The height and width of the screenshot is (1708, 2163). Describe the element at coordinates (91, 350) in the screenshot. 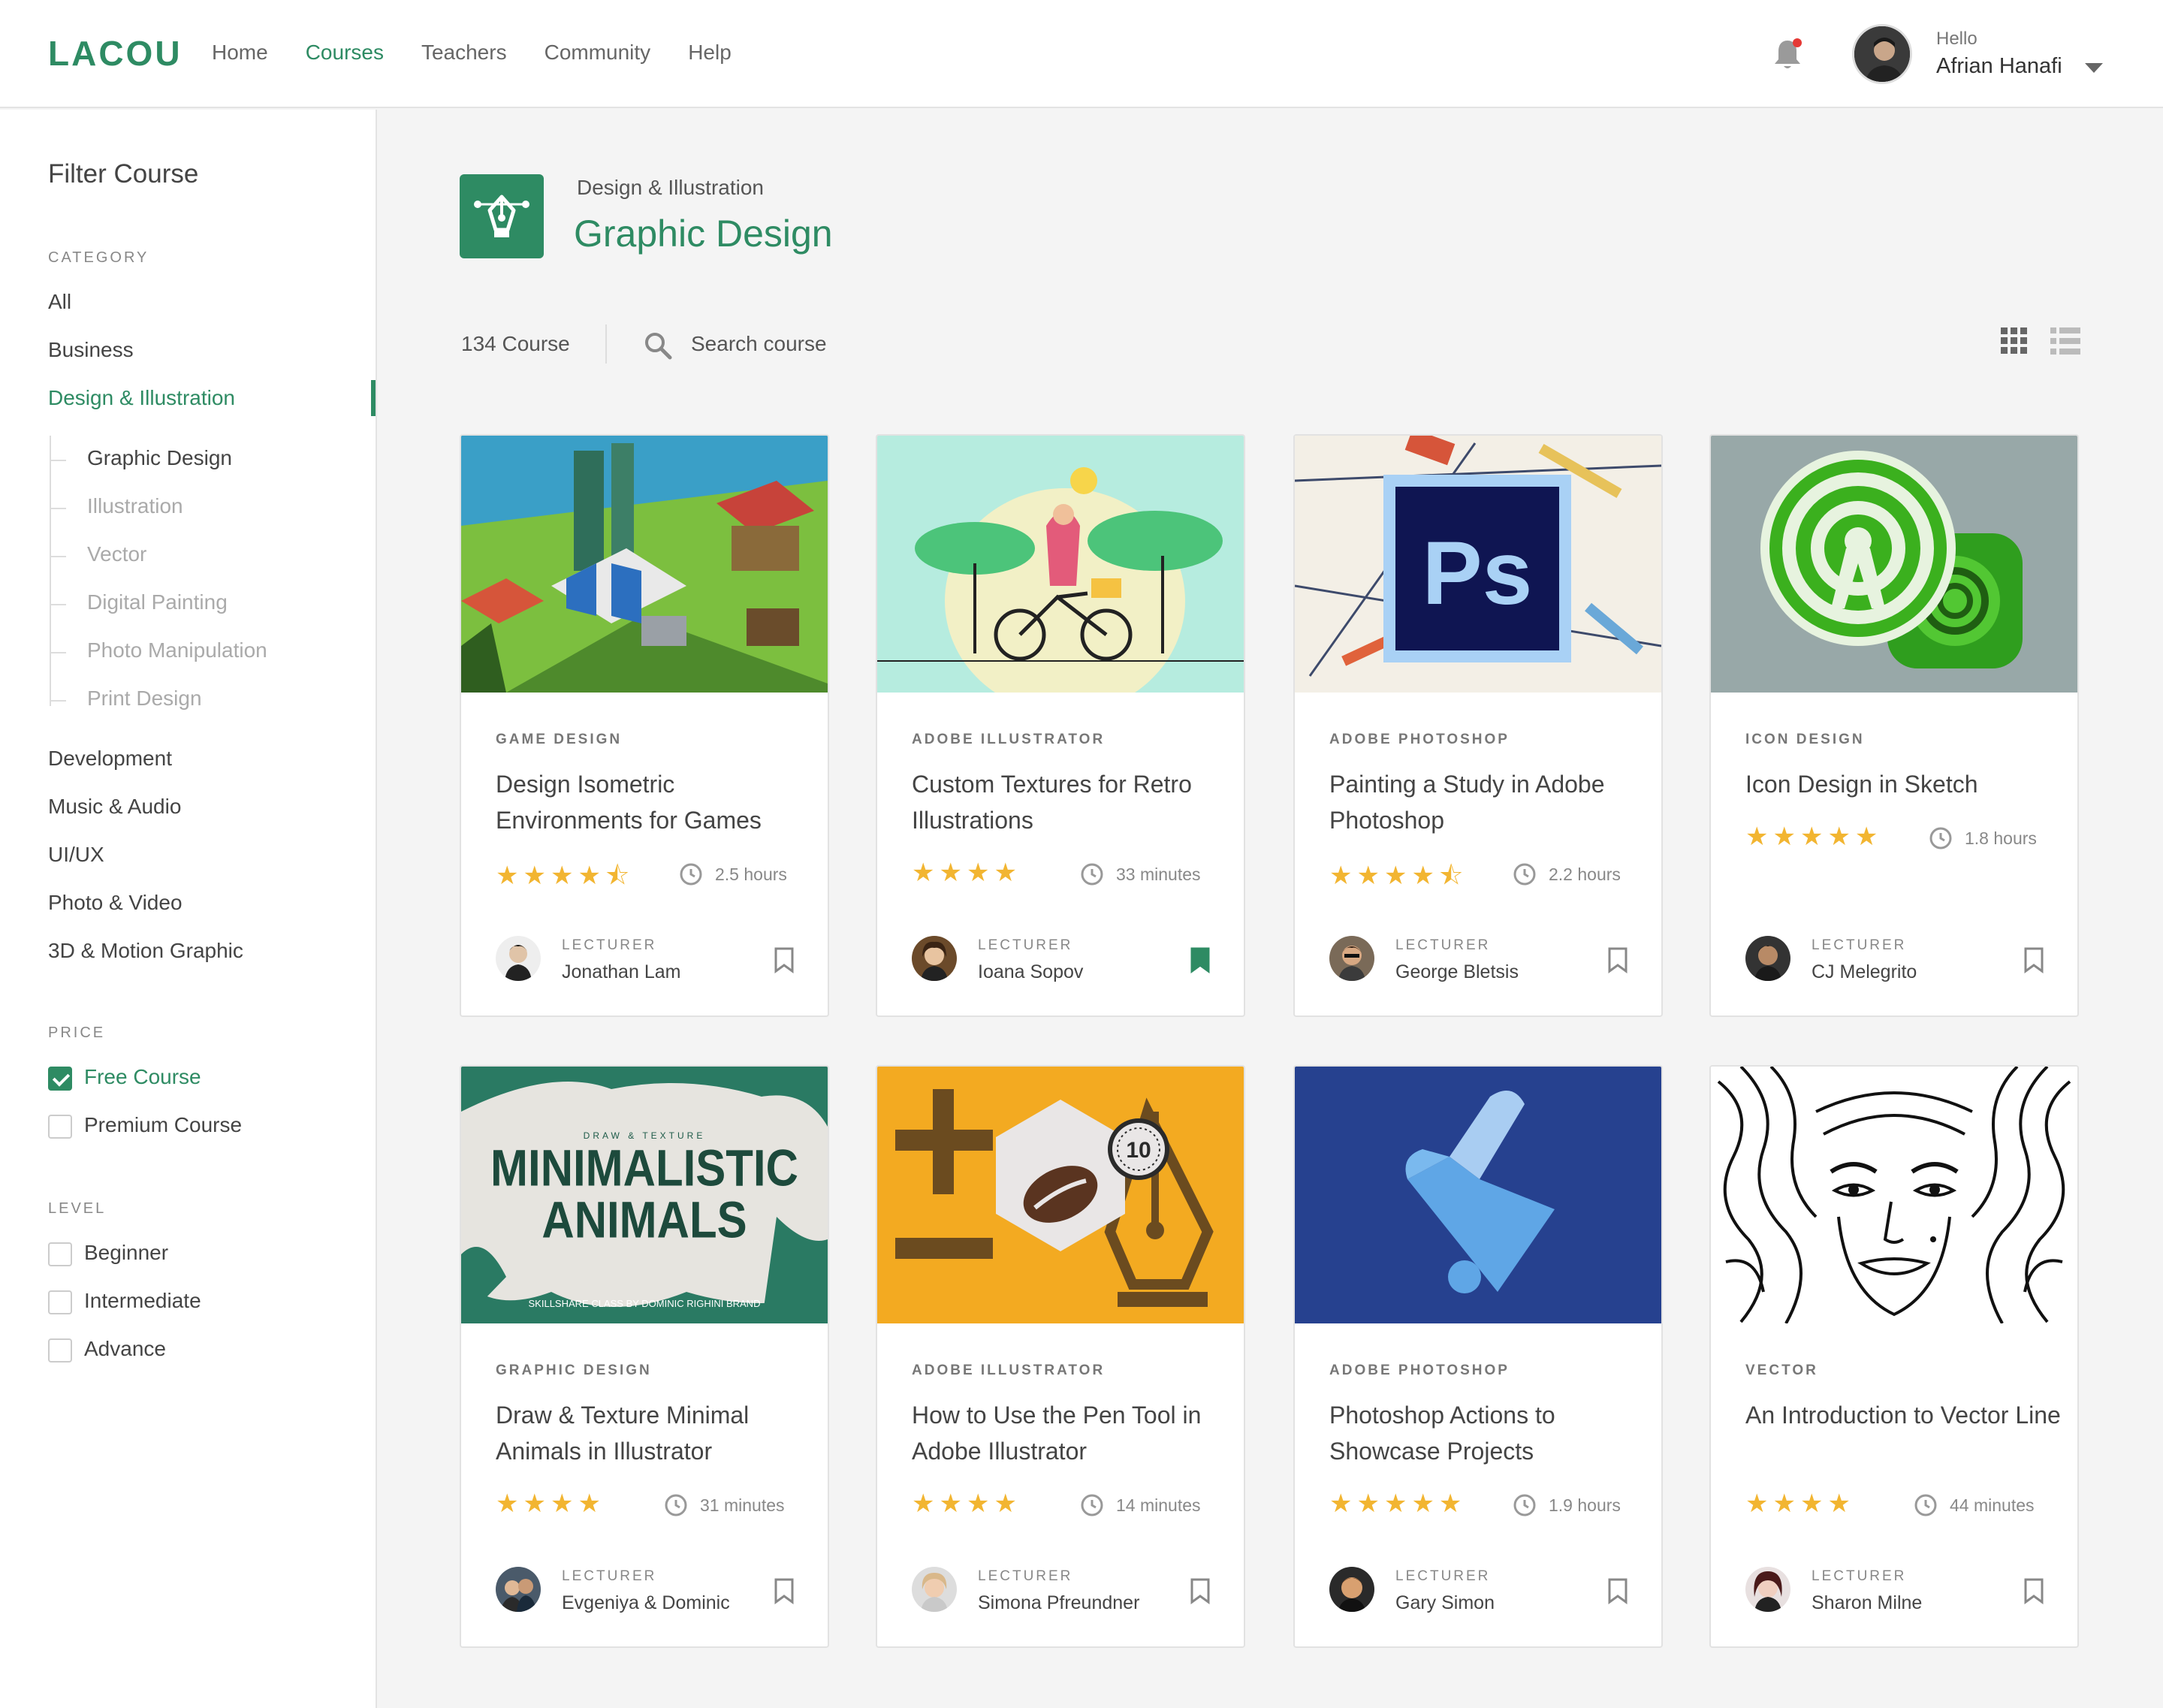

I see `category-business: Business` at that location.